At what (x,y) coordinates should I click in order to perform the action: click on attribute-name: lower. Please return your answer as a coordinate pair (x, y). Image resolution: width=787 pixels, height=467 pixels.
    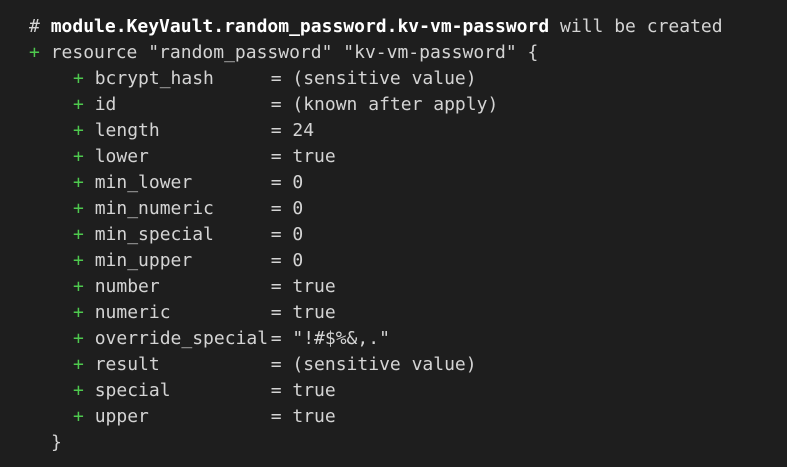
    Looking at the image, I should click on (121, 156).